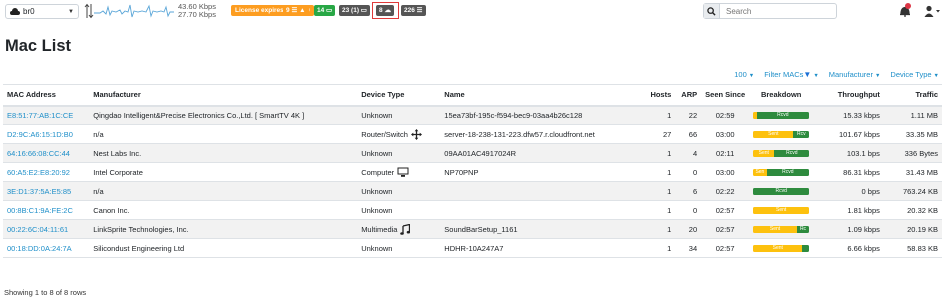 The width and height of the screenshot is (945, 300). I want to click on col-header-seen-since: Seen Since, so click(725, 95).